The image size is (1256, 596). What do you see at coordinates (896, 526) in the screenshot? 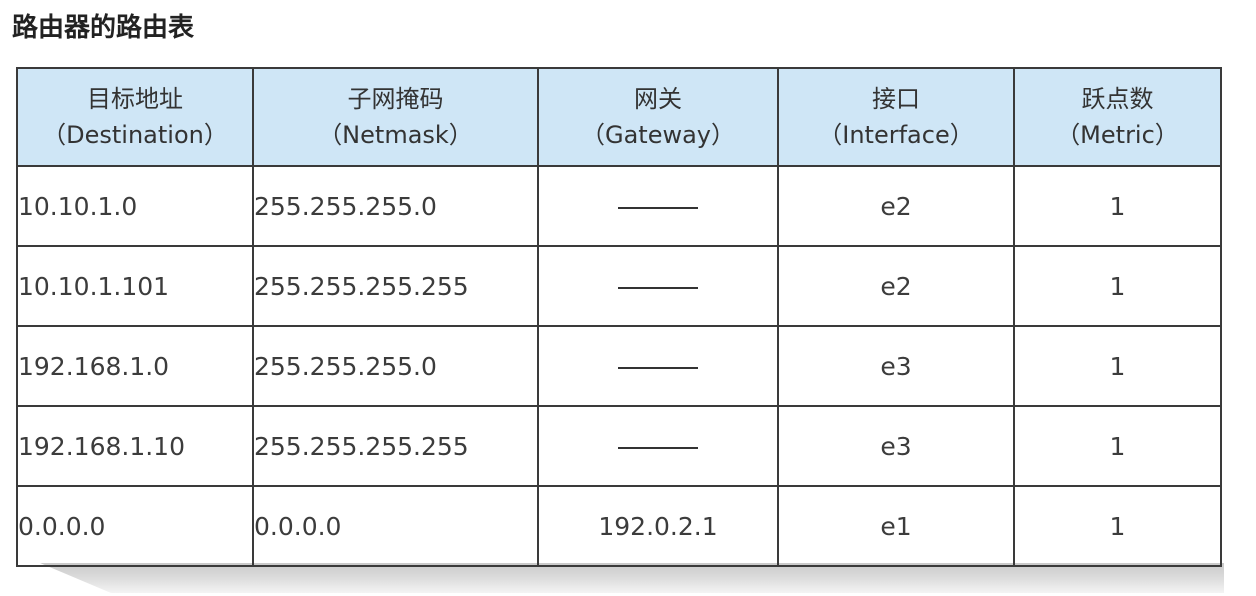
I see `cell-interface: e1` at bounding box center [896, 526].